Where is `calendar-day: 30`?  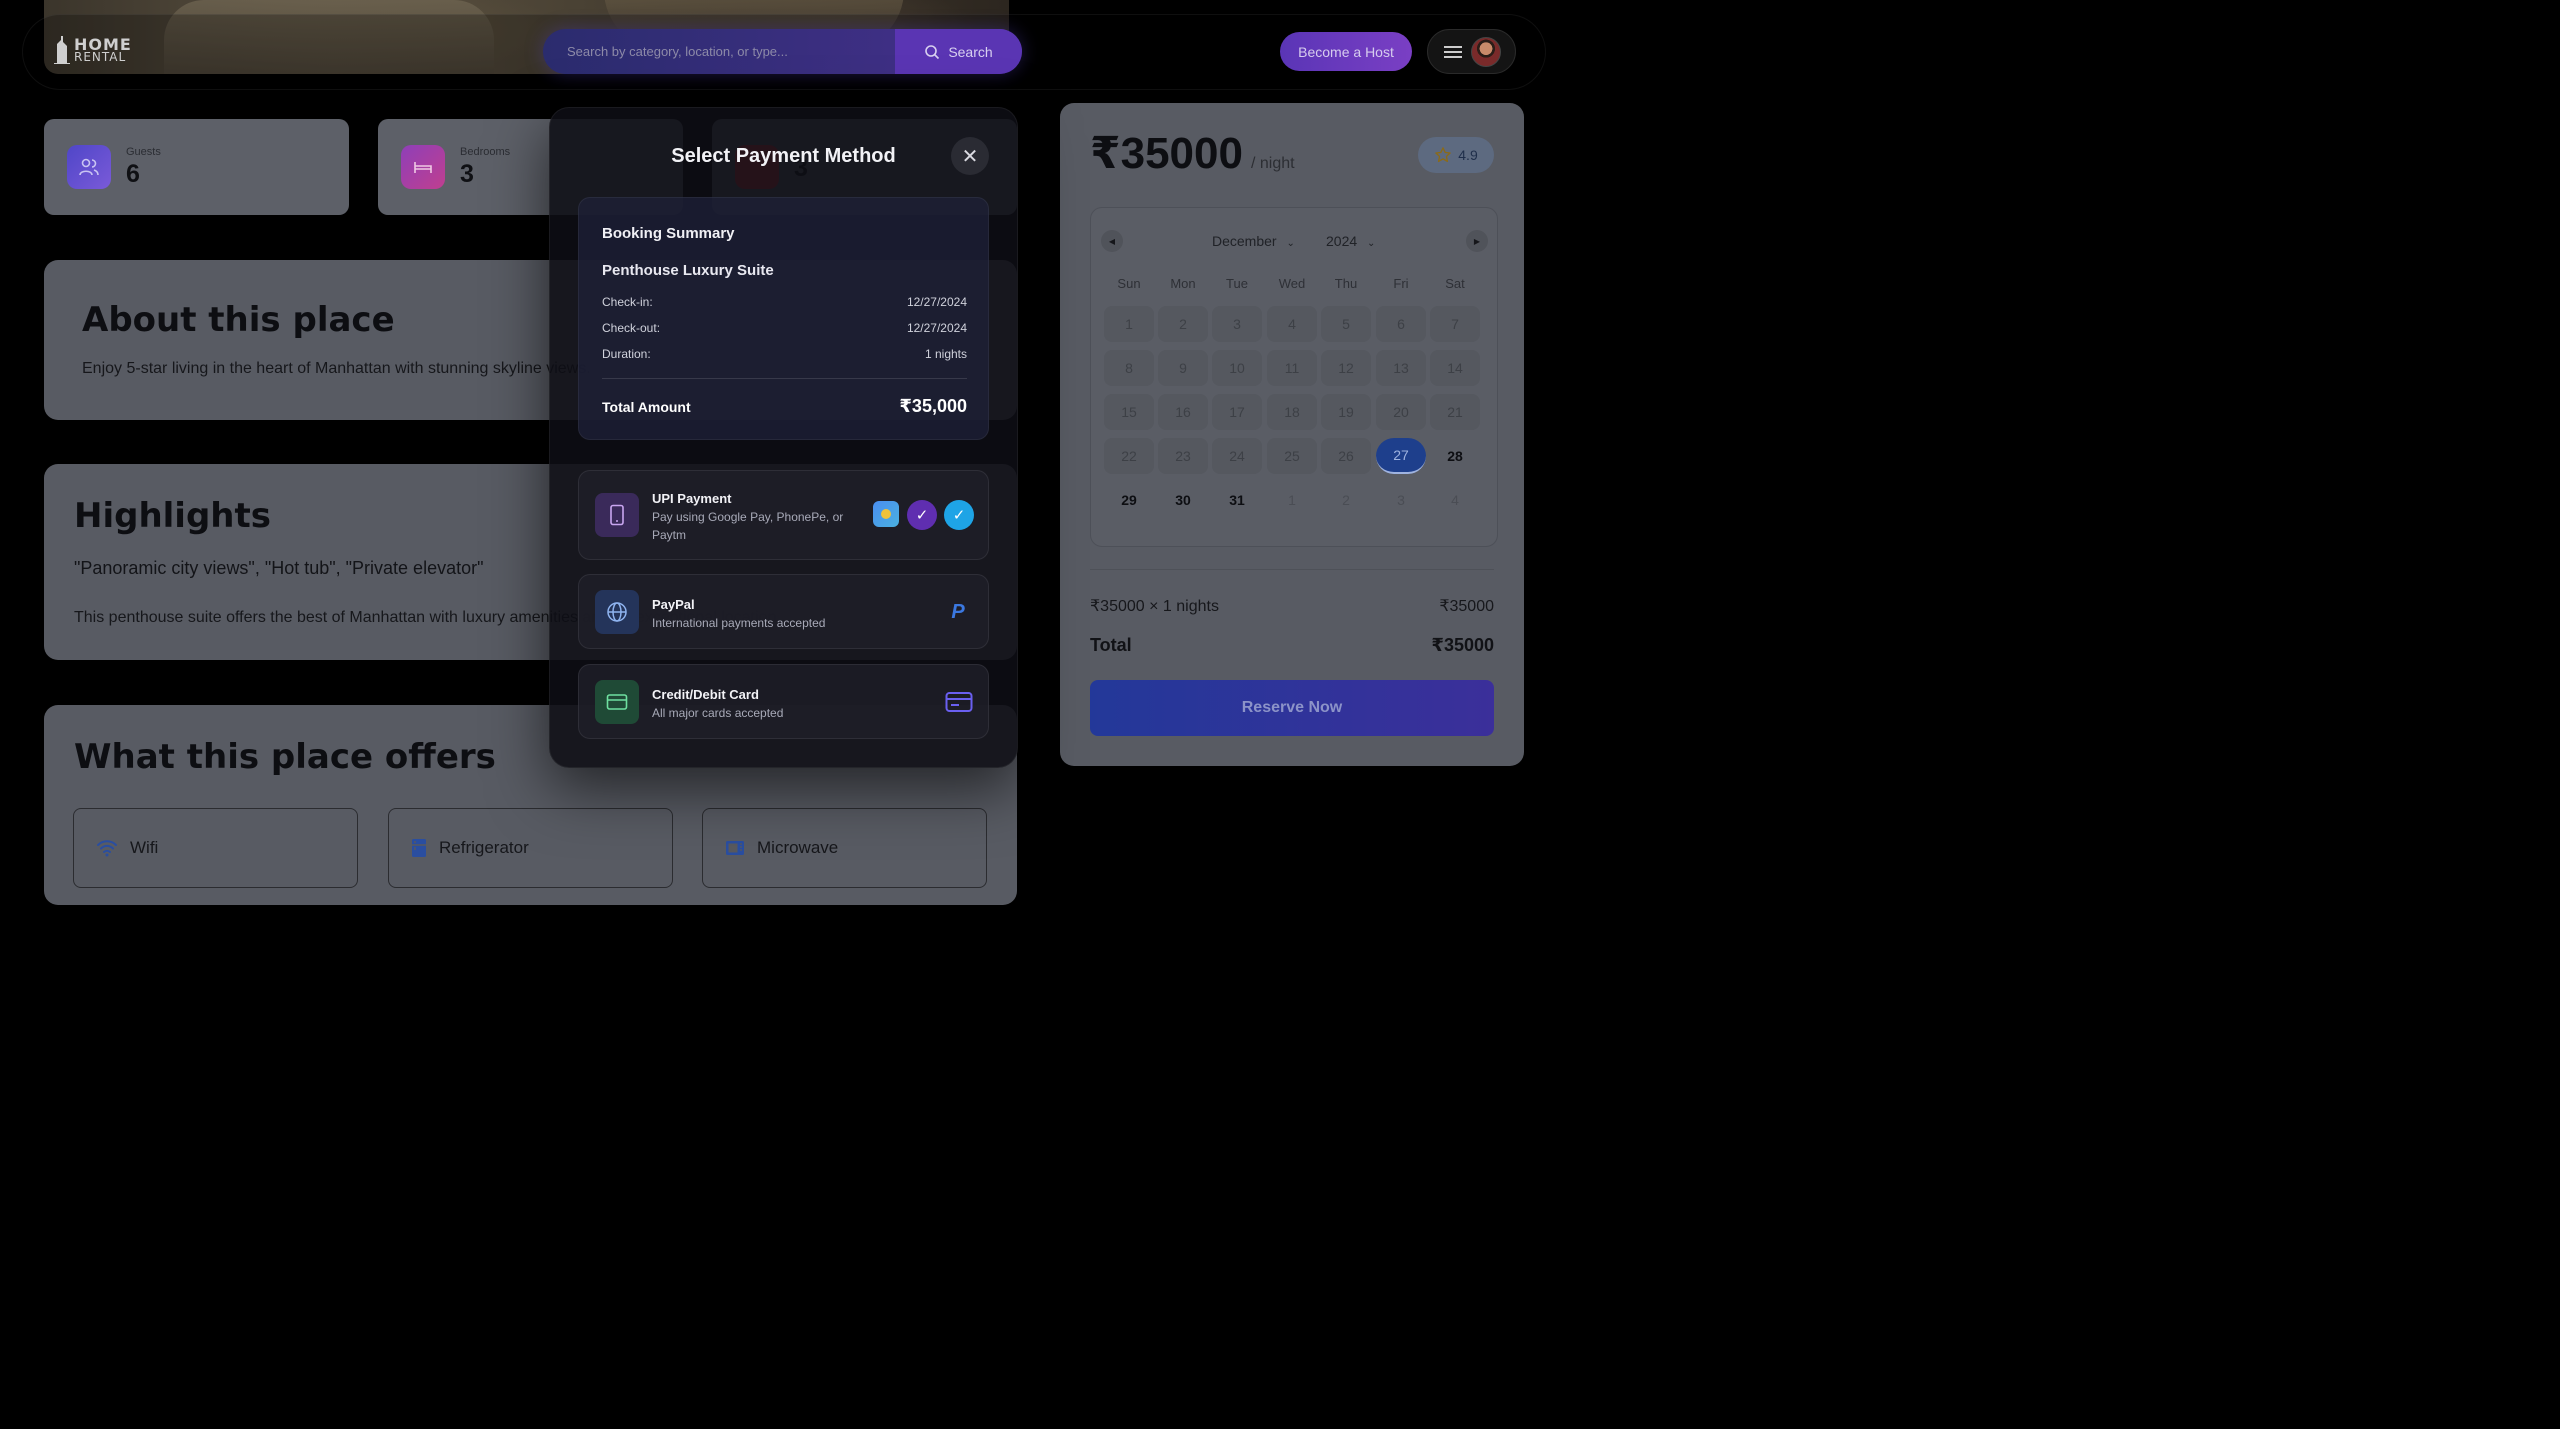 calendar-day: 30 is located at coordinates (1183, 500).